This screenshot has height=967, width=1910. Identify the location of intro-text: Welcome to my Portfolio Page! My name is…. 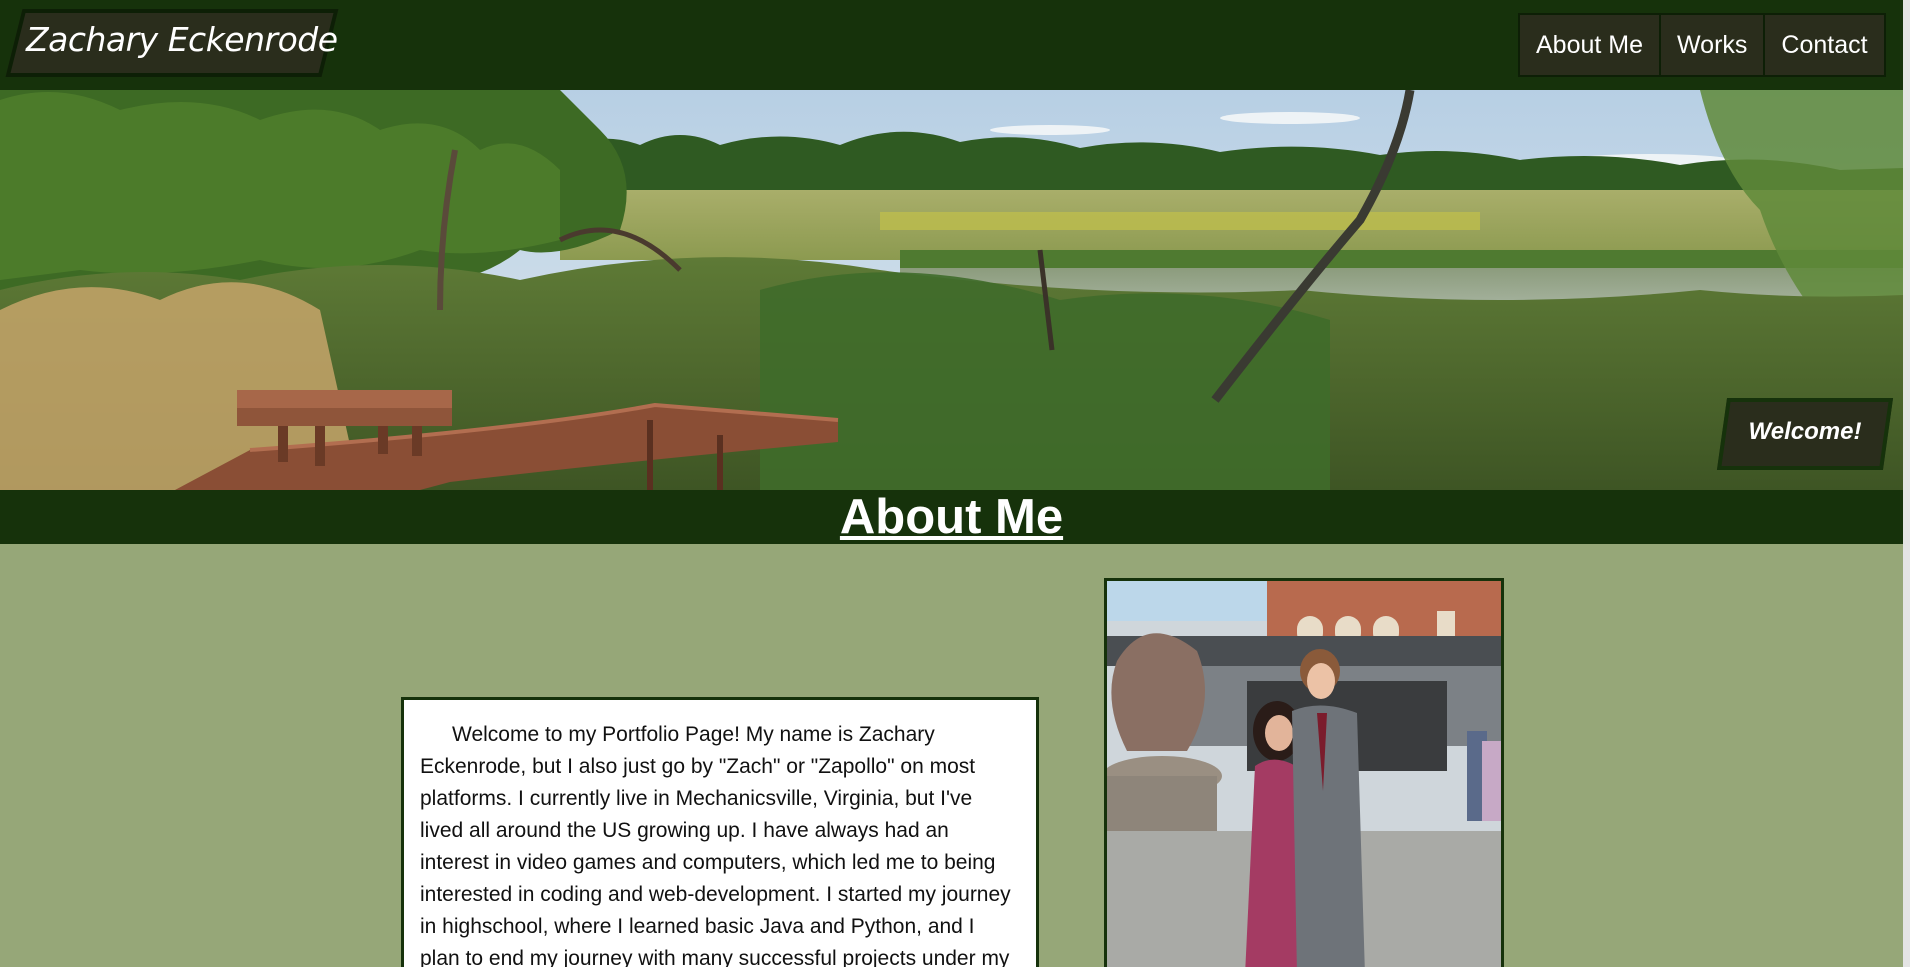
(715, 845).